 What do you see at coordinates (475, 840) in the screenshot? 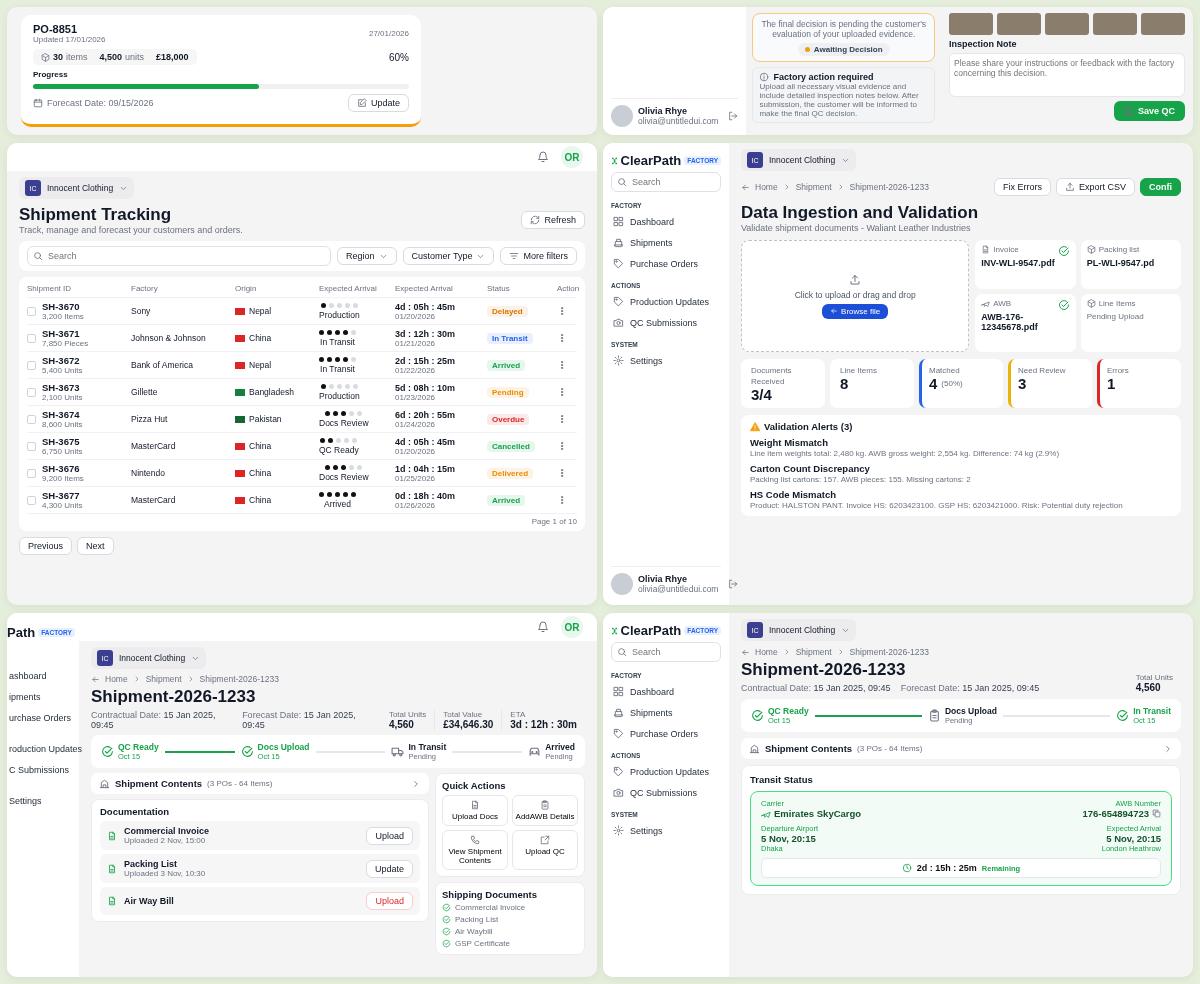
I see `phone-icon` at bounding box center [475, 840].